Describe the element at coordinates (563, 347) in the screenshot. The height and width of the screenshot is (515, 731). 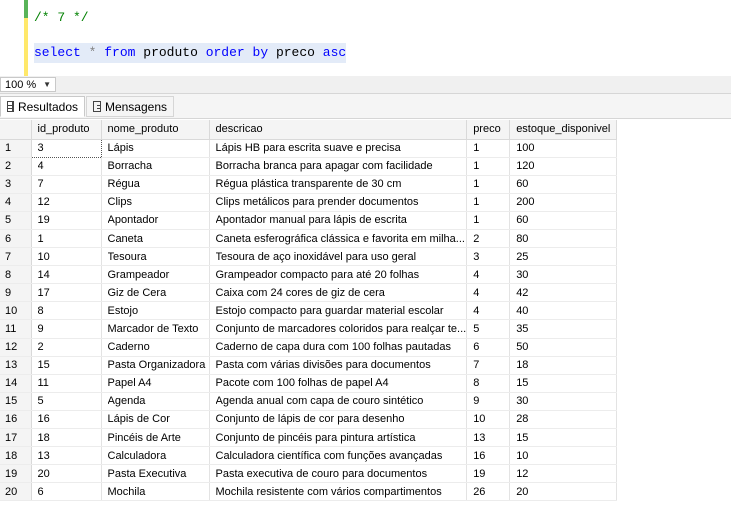
I see `cell-estoque: 50` at that location.